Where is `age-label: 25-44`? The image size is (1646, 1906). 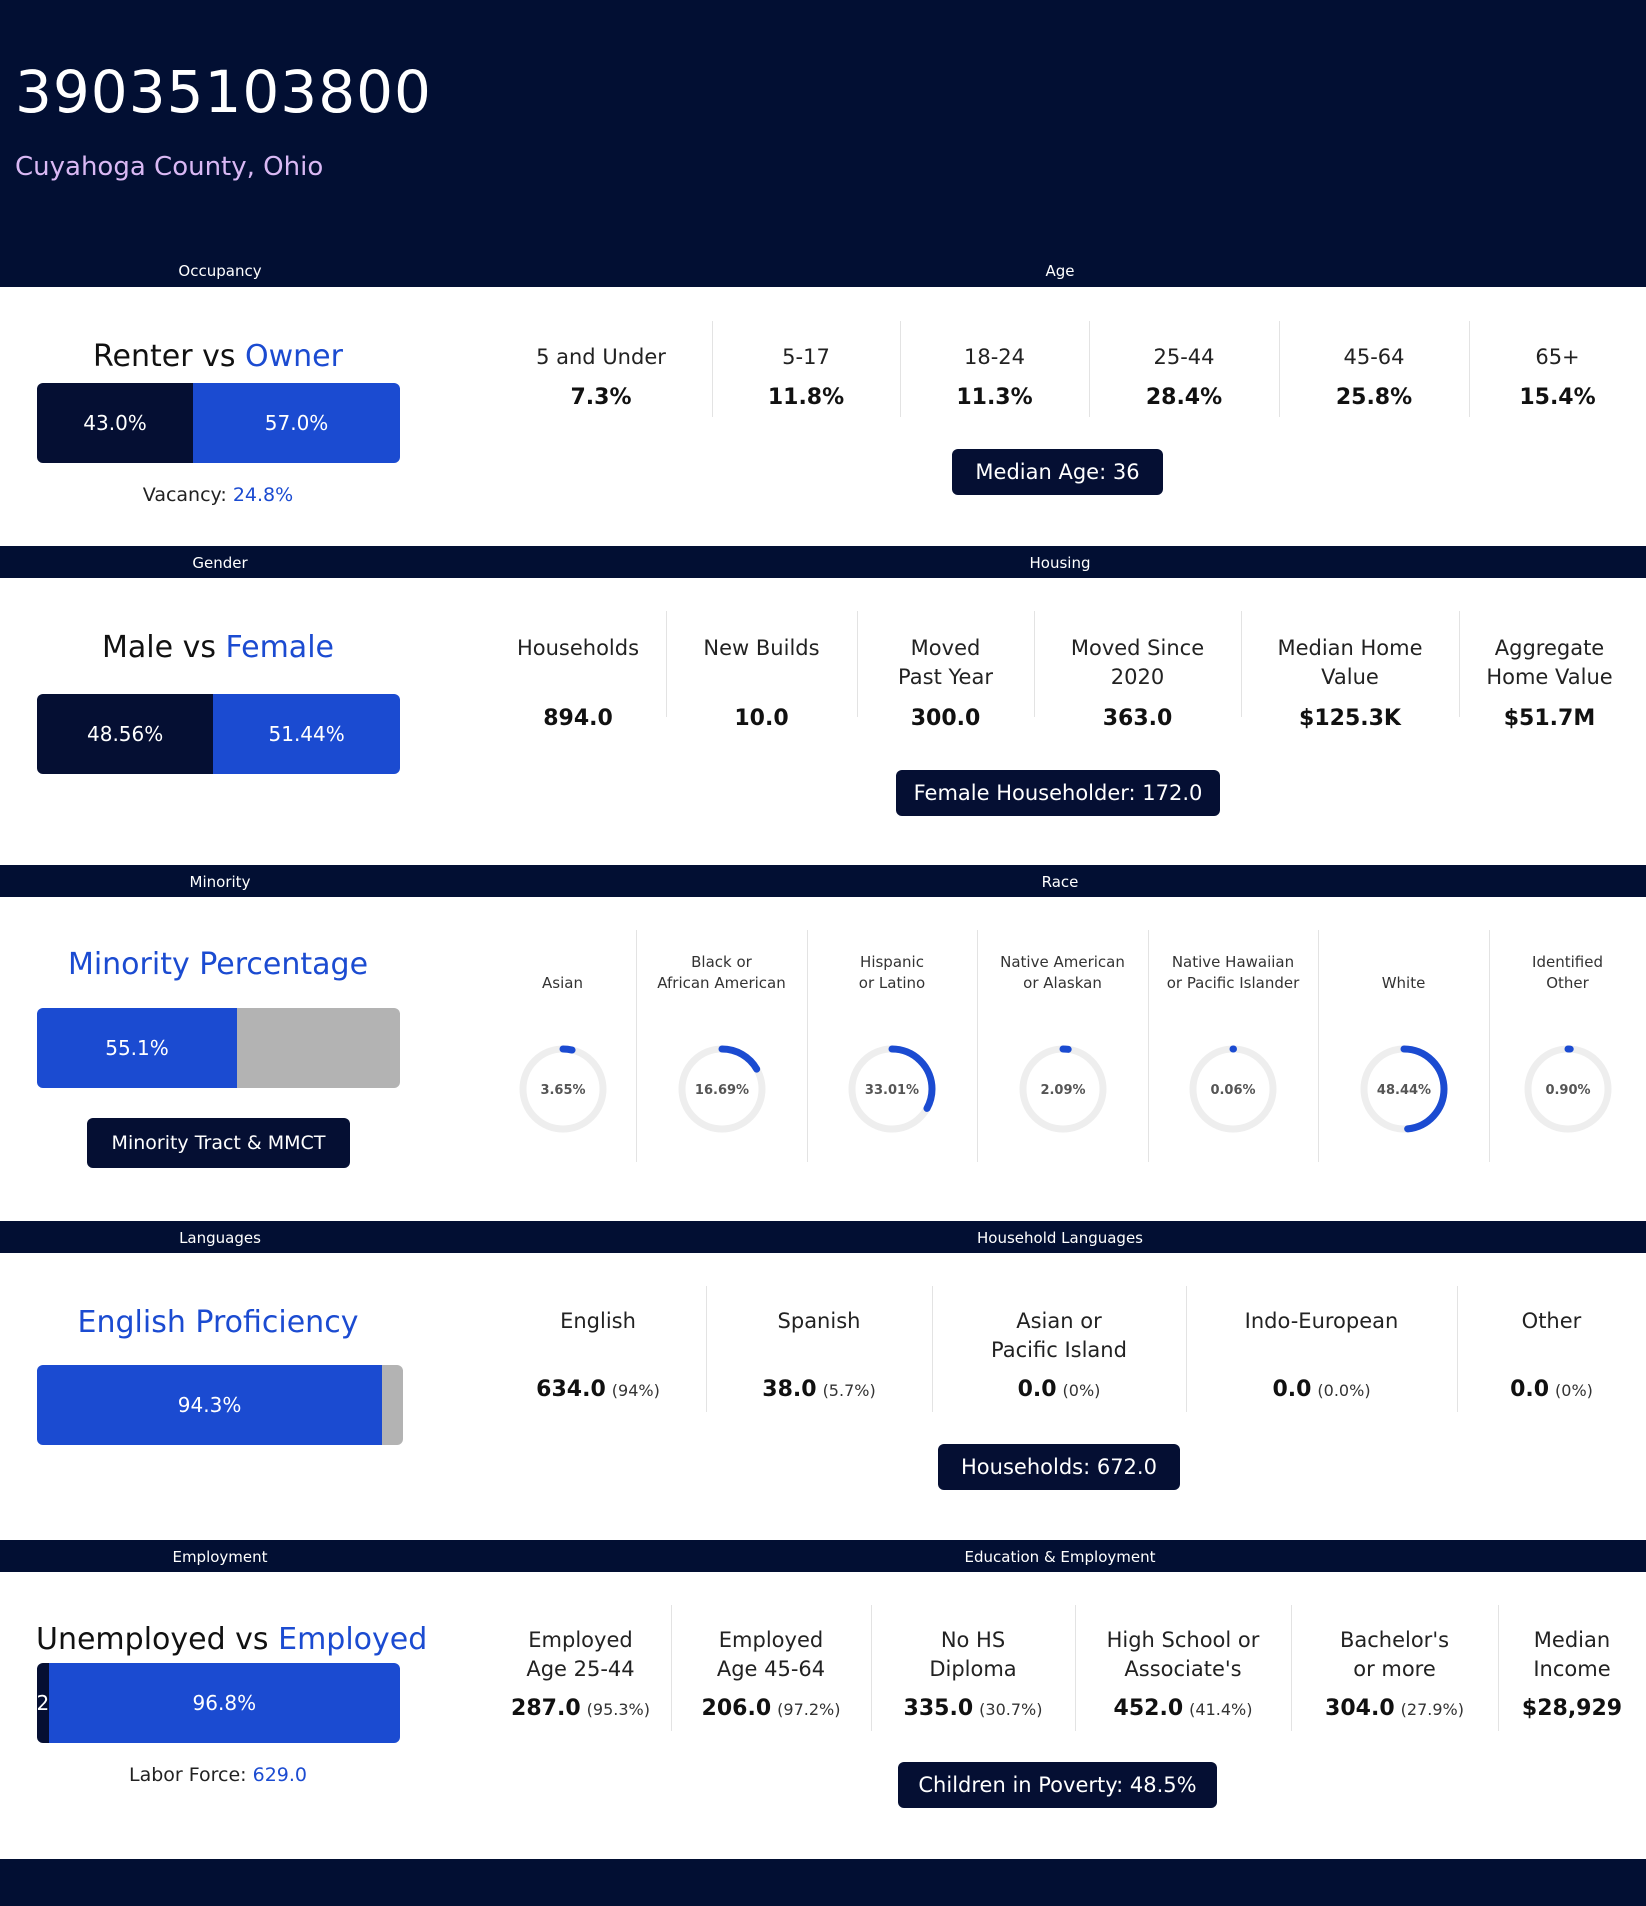 age-label: 25-44 is located at coordinates (1184, 357).